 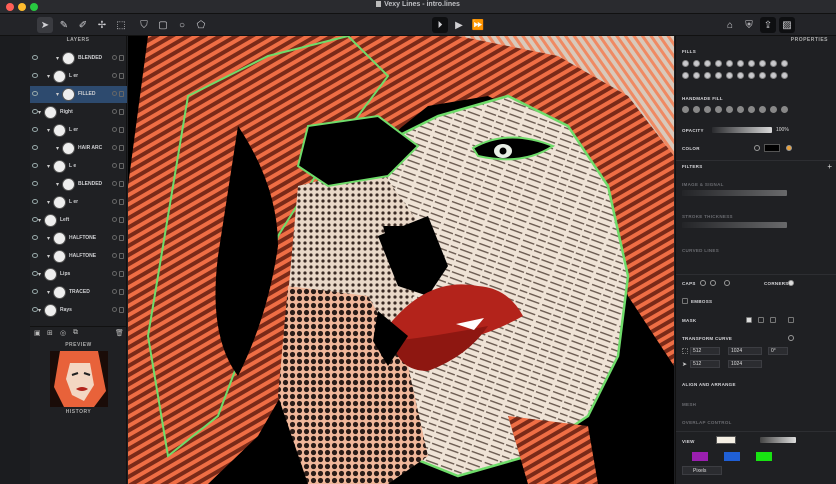 What do you see at coordinates (78, 94) in the screenshot?
I see `layer-row: ▾ FILLED` at bounding box center [78, 94].